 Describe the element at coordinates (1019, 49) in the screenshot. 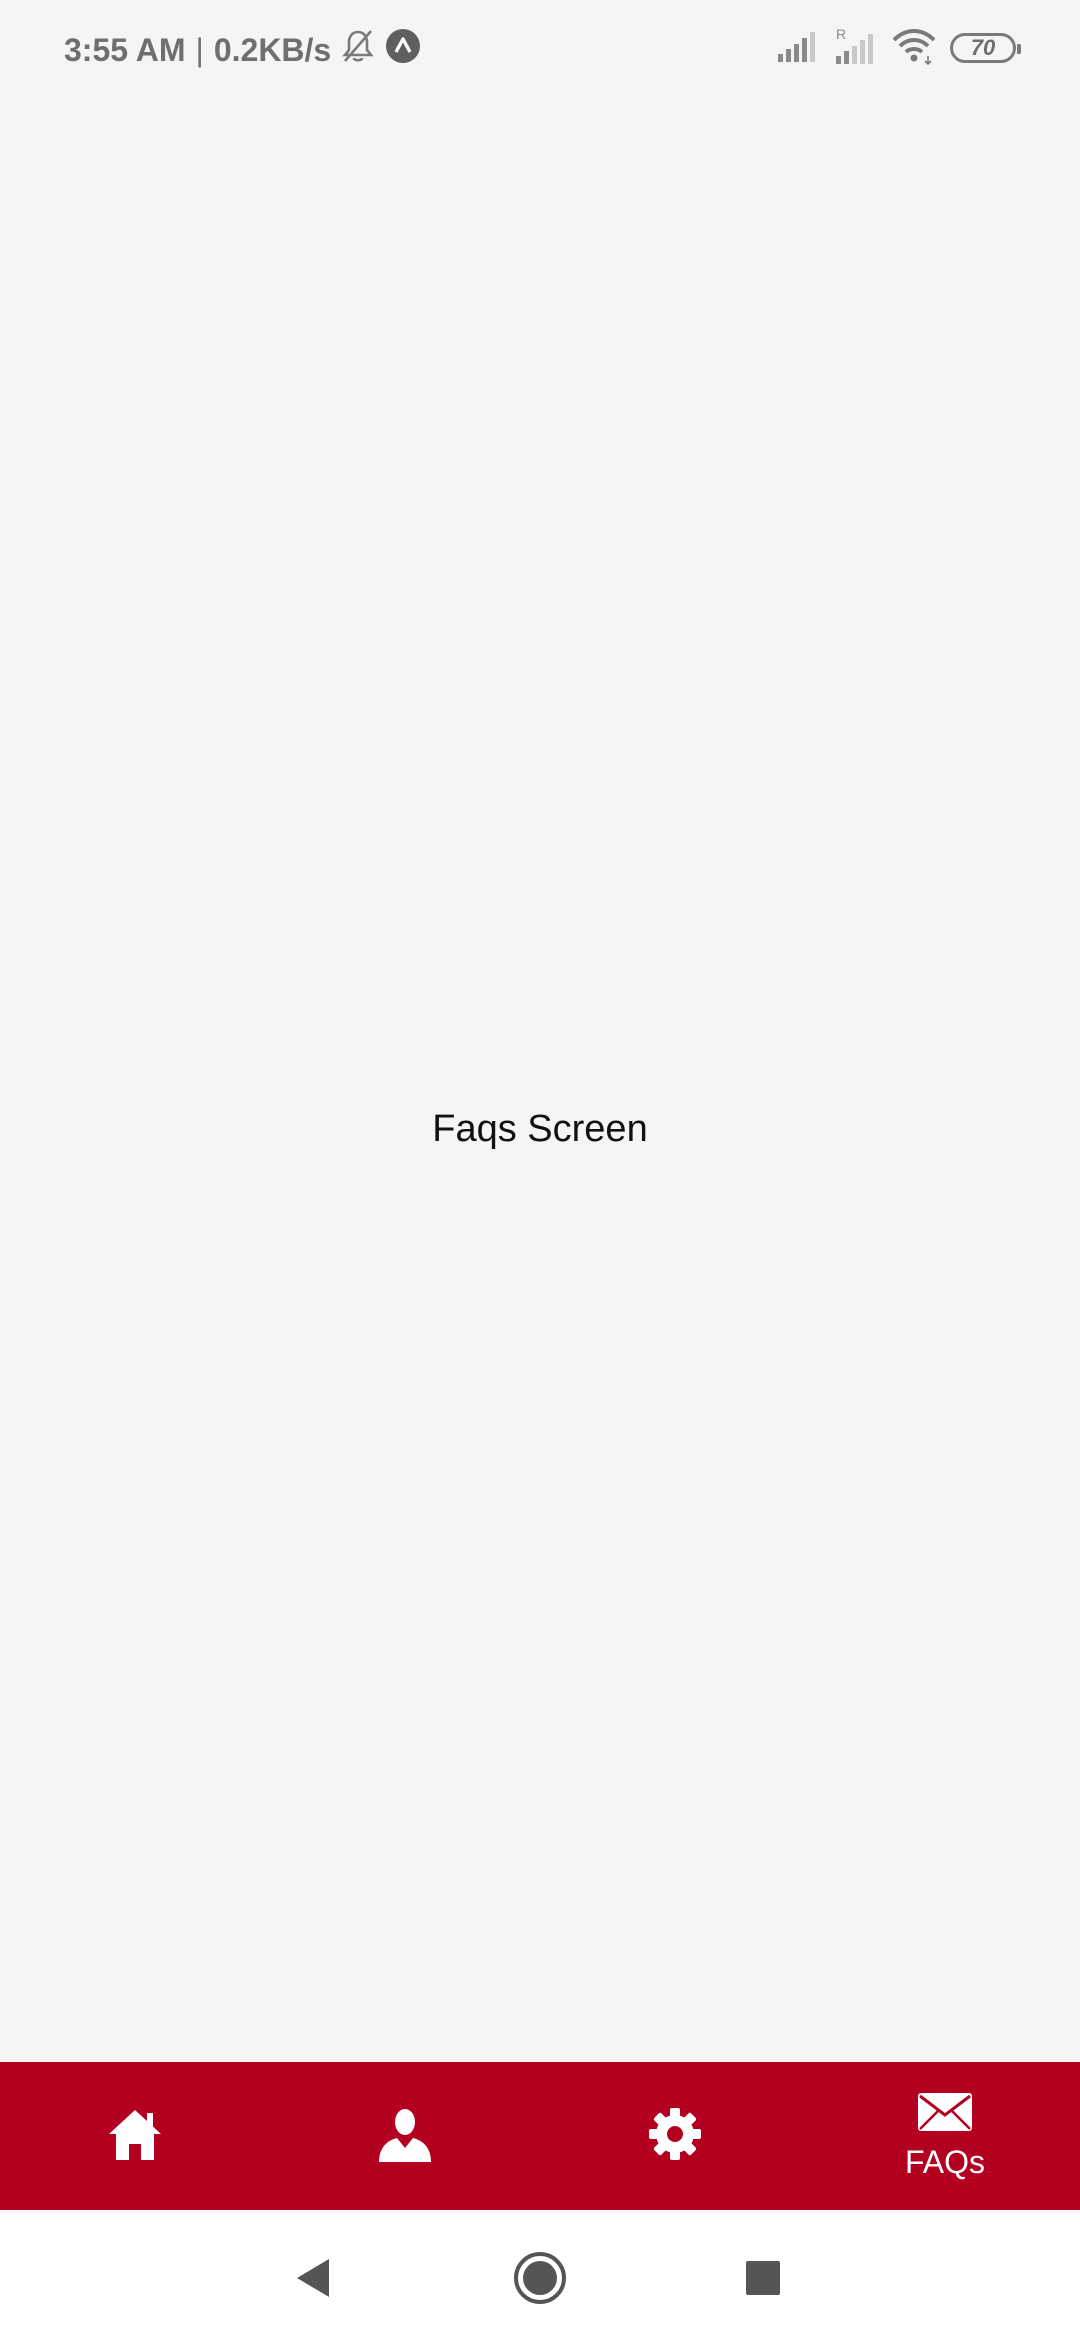

I see `battery-tip` at that location.